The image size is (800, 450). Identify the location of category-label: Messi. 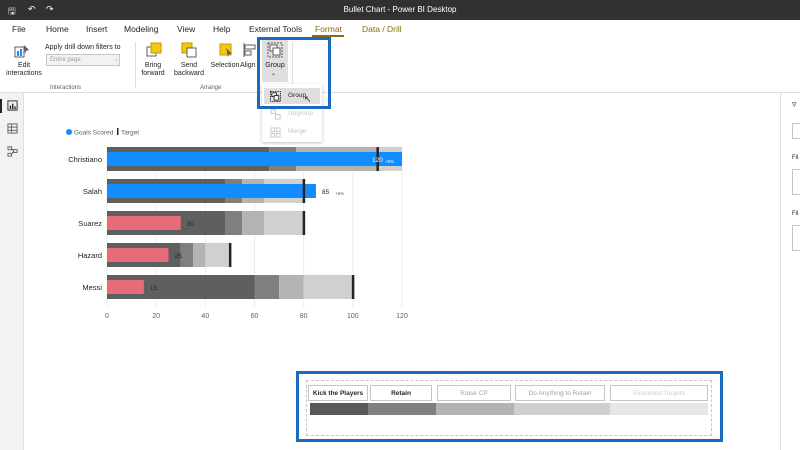
(92, 287).